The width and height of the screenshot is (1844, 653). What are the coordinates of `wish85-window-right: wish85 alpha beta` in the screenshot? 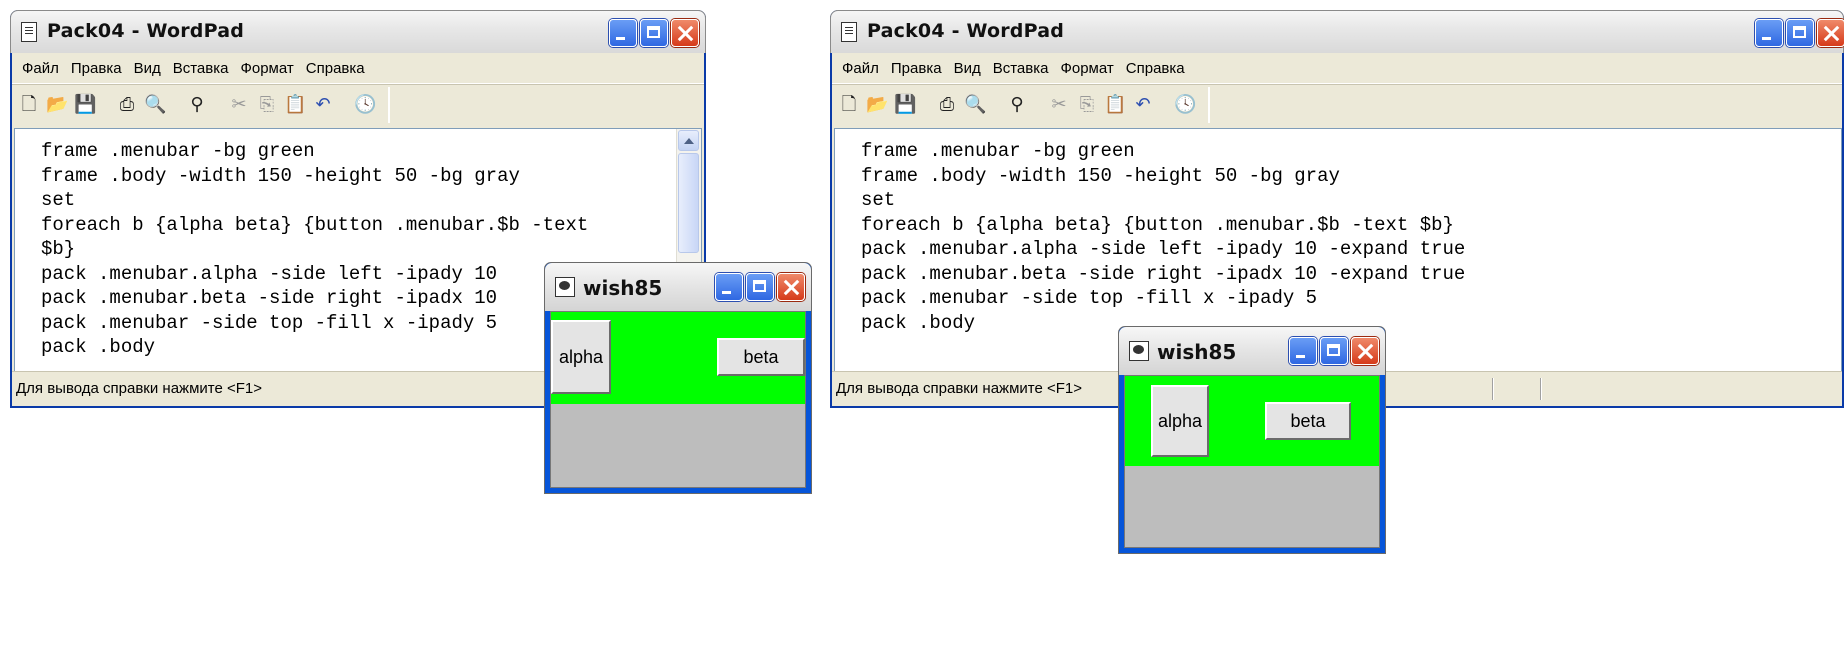 It's located at (1252, 440).